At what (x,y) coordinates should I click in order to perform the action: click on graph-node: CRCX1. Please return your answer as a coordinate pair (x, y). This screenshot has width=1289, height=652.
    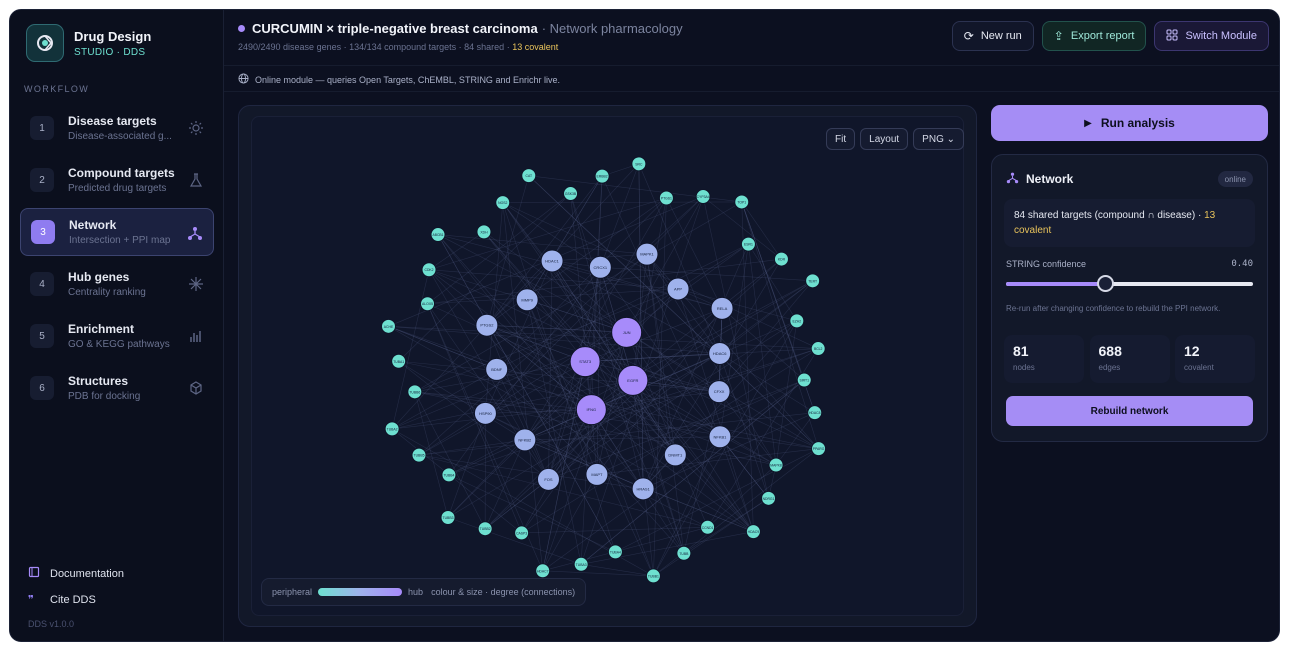
    Looking at the image, I should click on (600, 267).